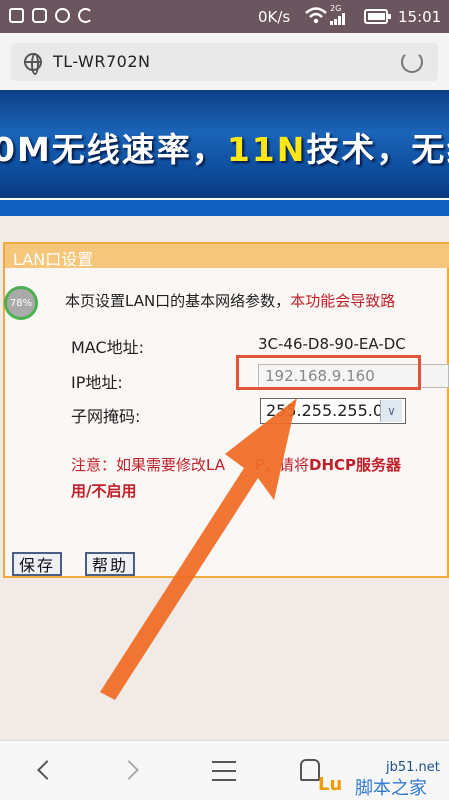 The height and width of the screenshot is (800, 449). What do you see at coordinates (129, 770) in the screenshot?
I see `forward-icon` at bounding box center [129, 770].